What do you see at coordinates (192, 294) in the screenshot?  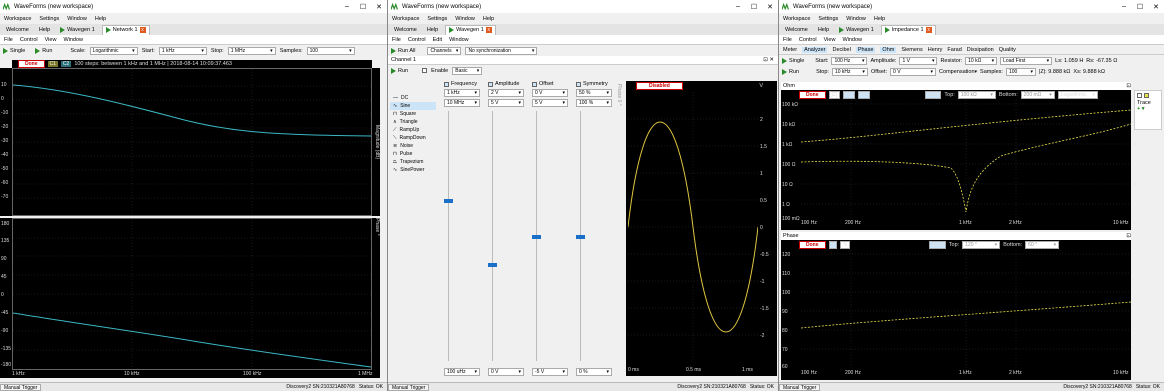 I see `phase-plot` at bounding box center [192, 294].